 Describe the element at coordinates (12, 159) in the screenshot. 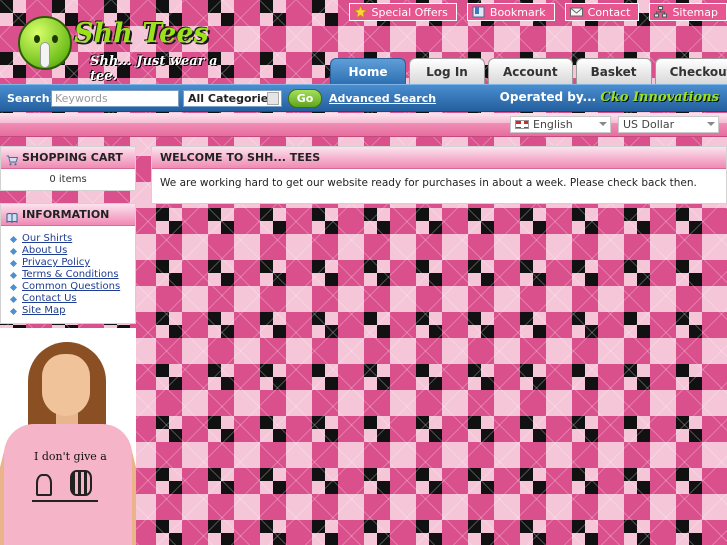

I see `cart-icon` at that location.